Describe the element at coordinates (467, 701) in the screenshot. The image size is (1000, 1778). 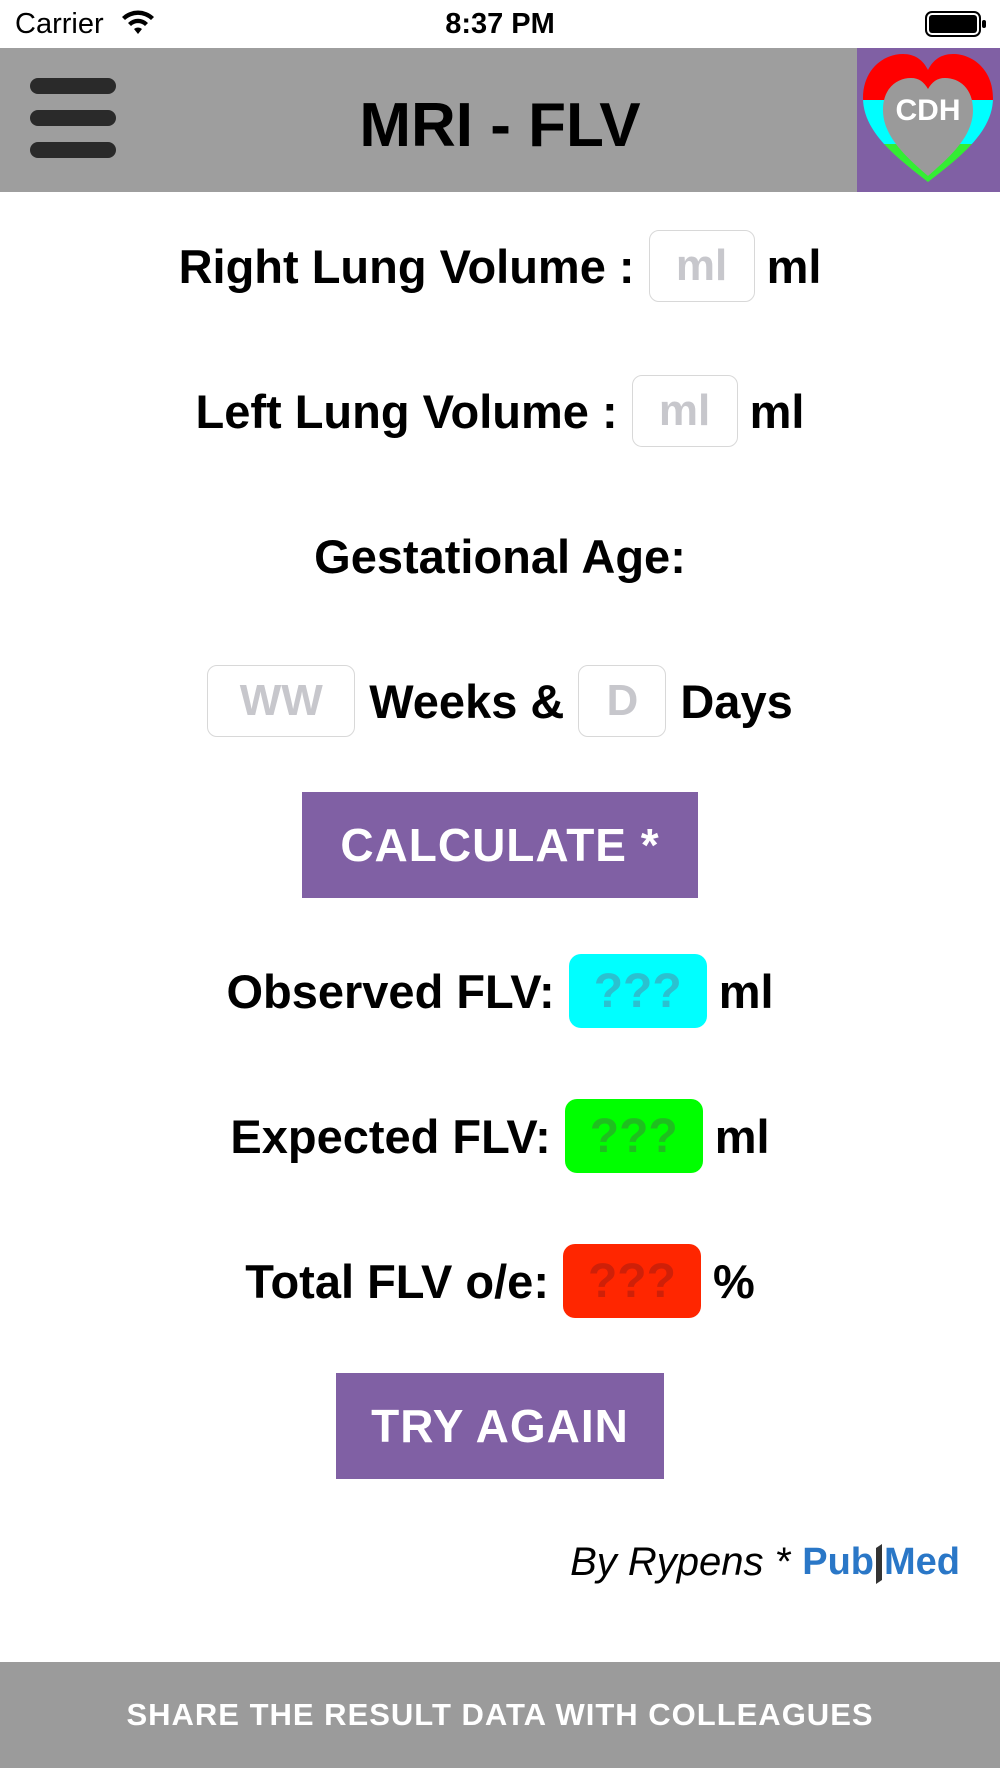
I see `weeks-label: Weeks &` at that location.